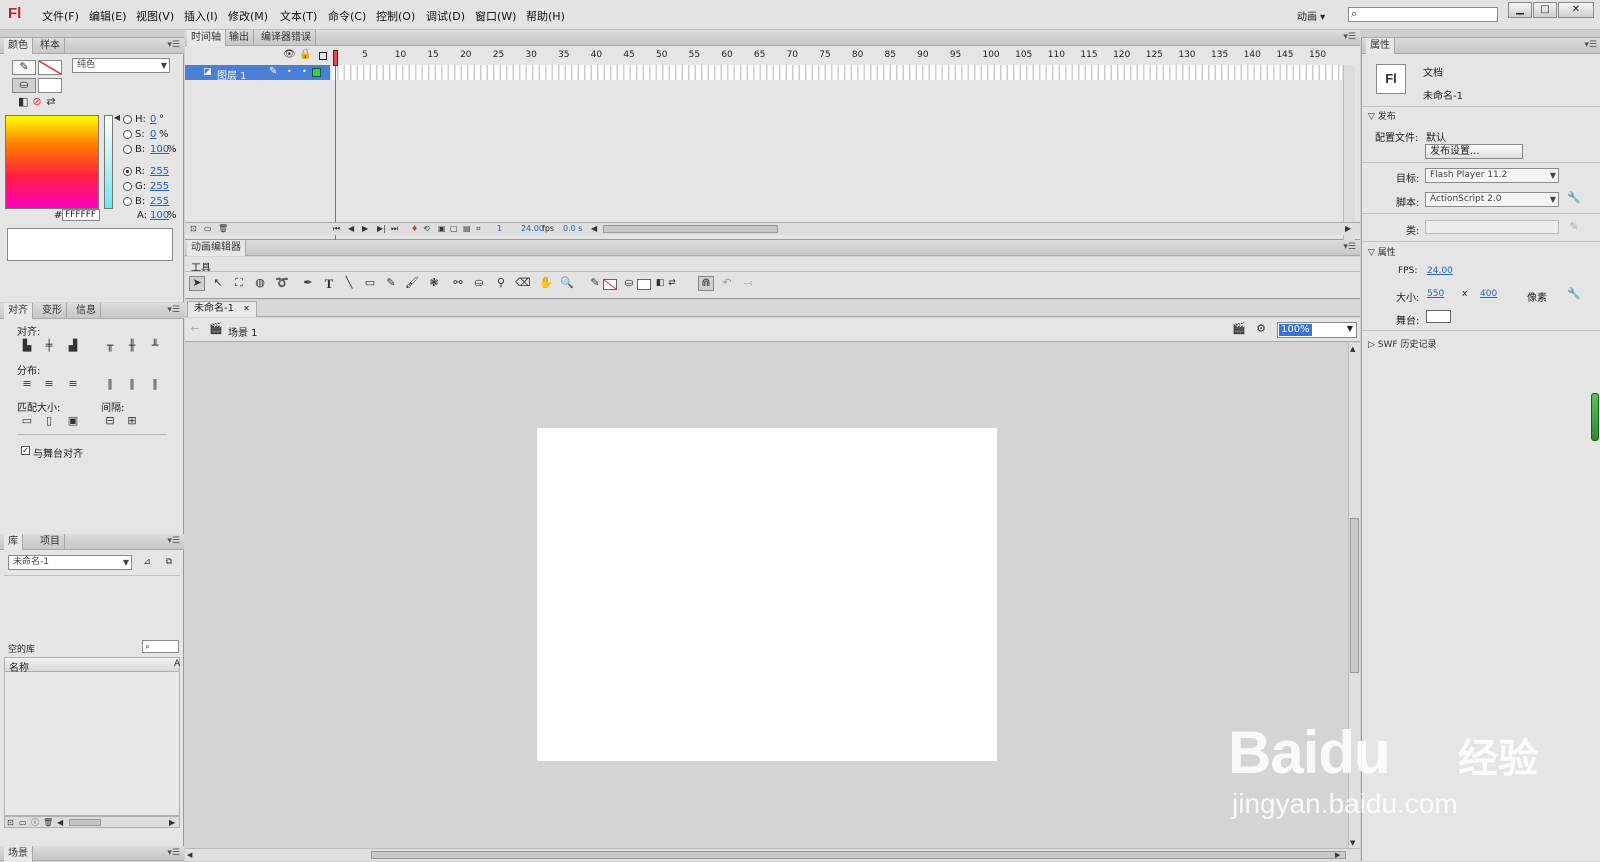 This screenshot has height=862, width=1600. What do you see at coordinates (127, 119) in the screenshot?
I see `h-radio` at bounding box center [127, 119].